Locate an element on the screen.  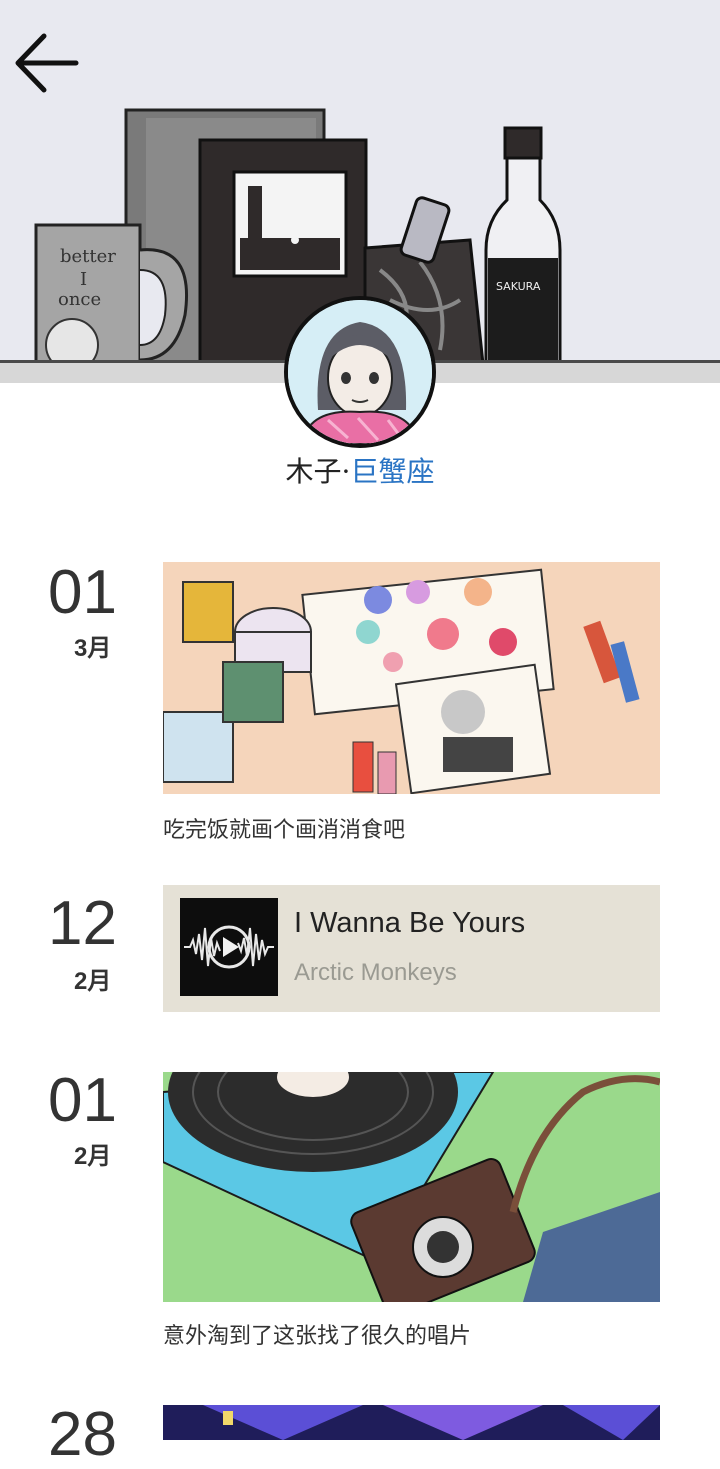
record-camera-illustration is located at coordinates (411, 1187).